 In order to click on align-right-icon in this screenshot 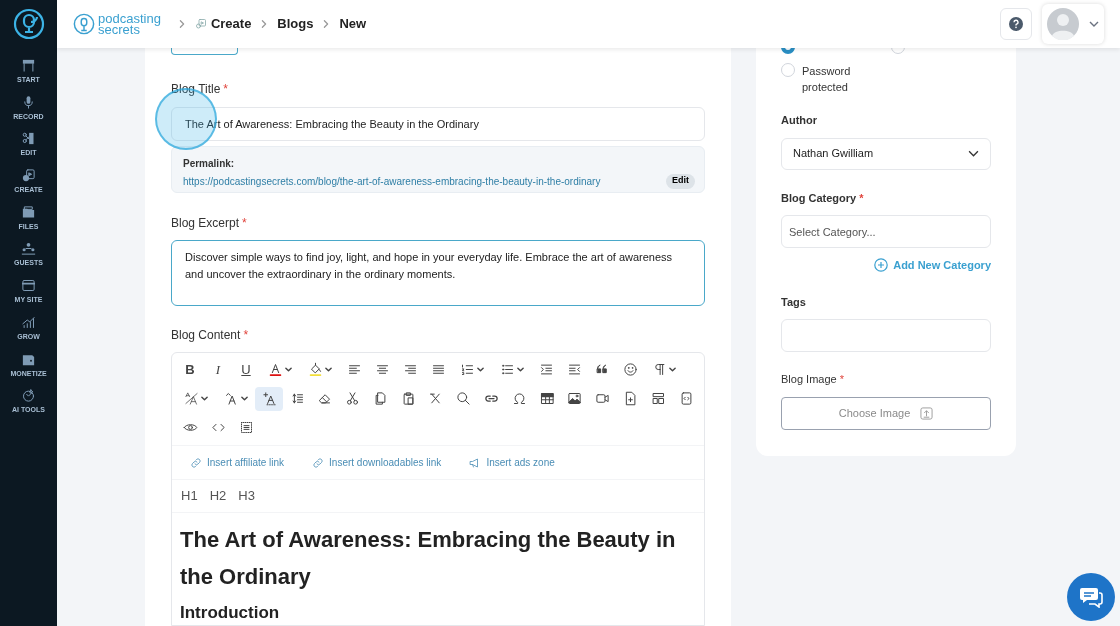, I will do `click(410, 369)`.